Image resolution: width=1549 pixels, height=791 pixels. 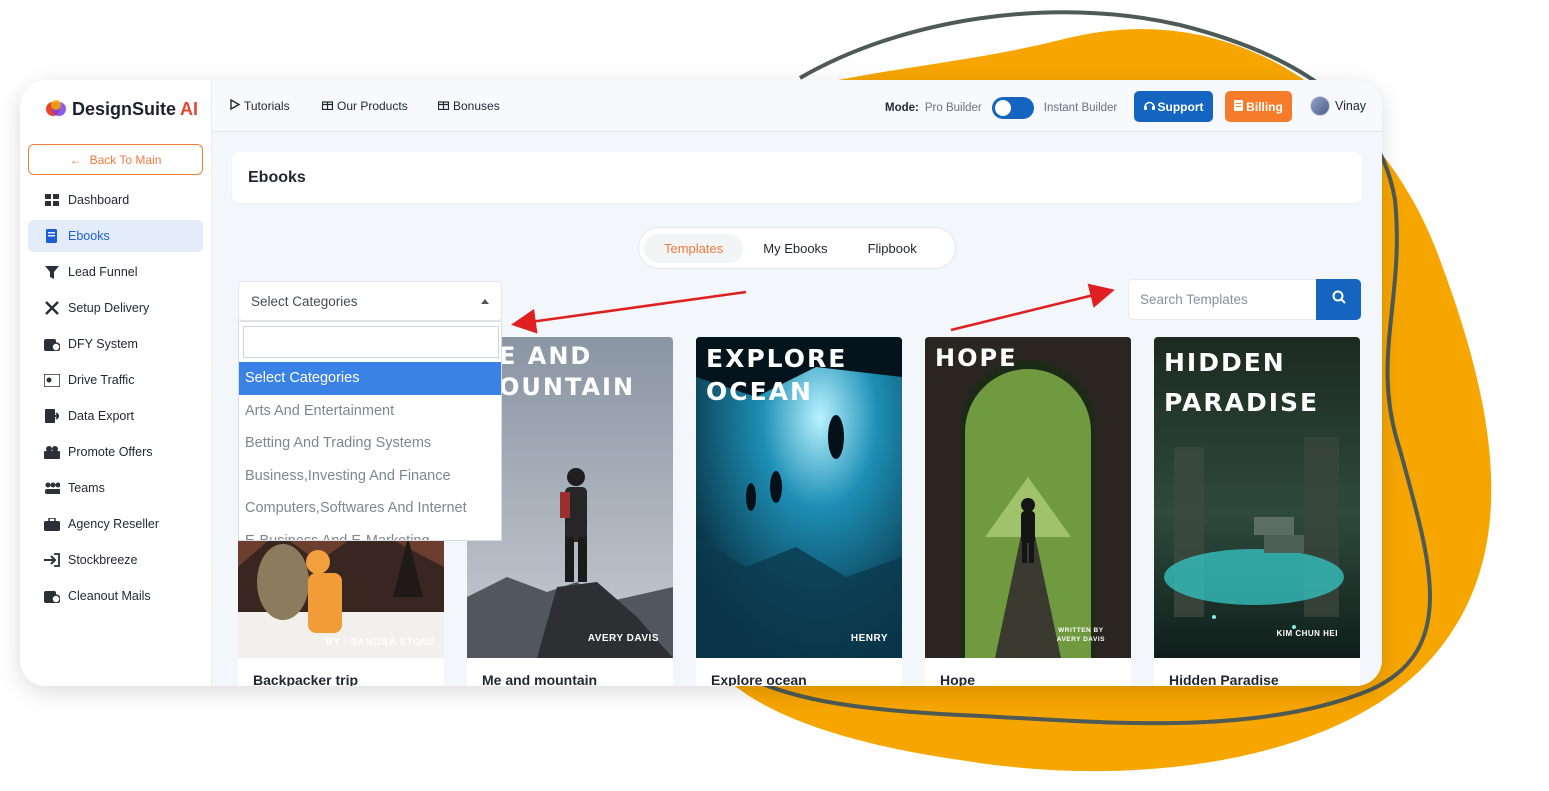 What do you see at coordinates (370, 411) in the screenshot?
I see `dropdown-option: Arts And Entertainment` at bounding box center [370, 411].